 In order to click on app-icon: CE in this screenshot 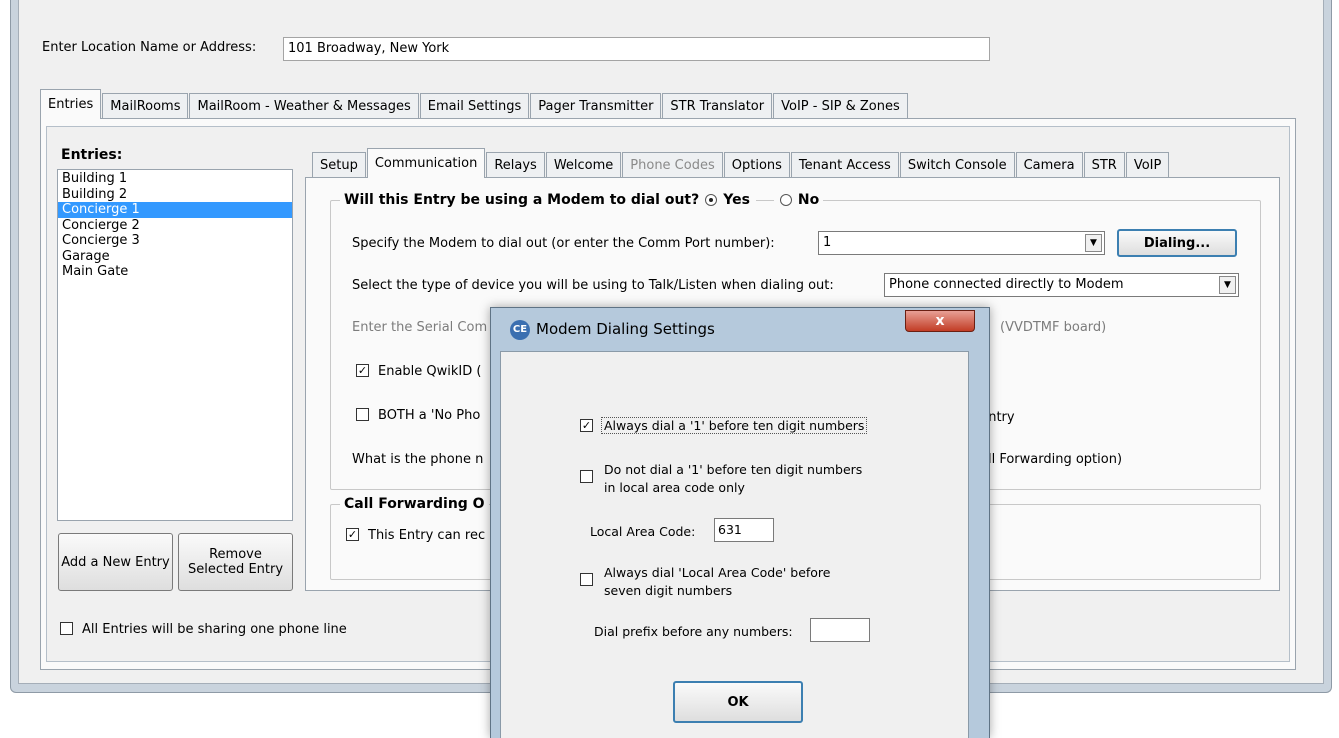, I will do `click(520, 330)`.